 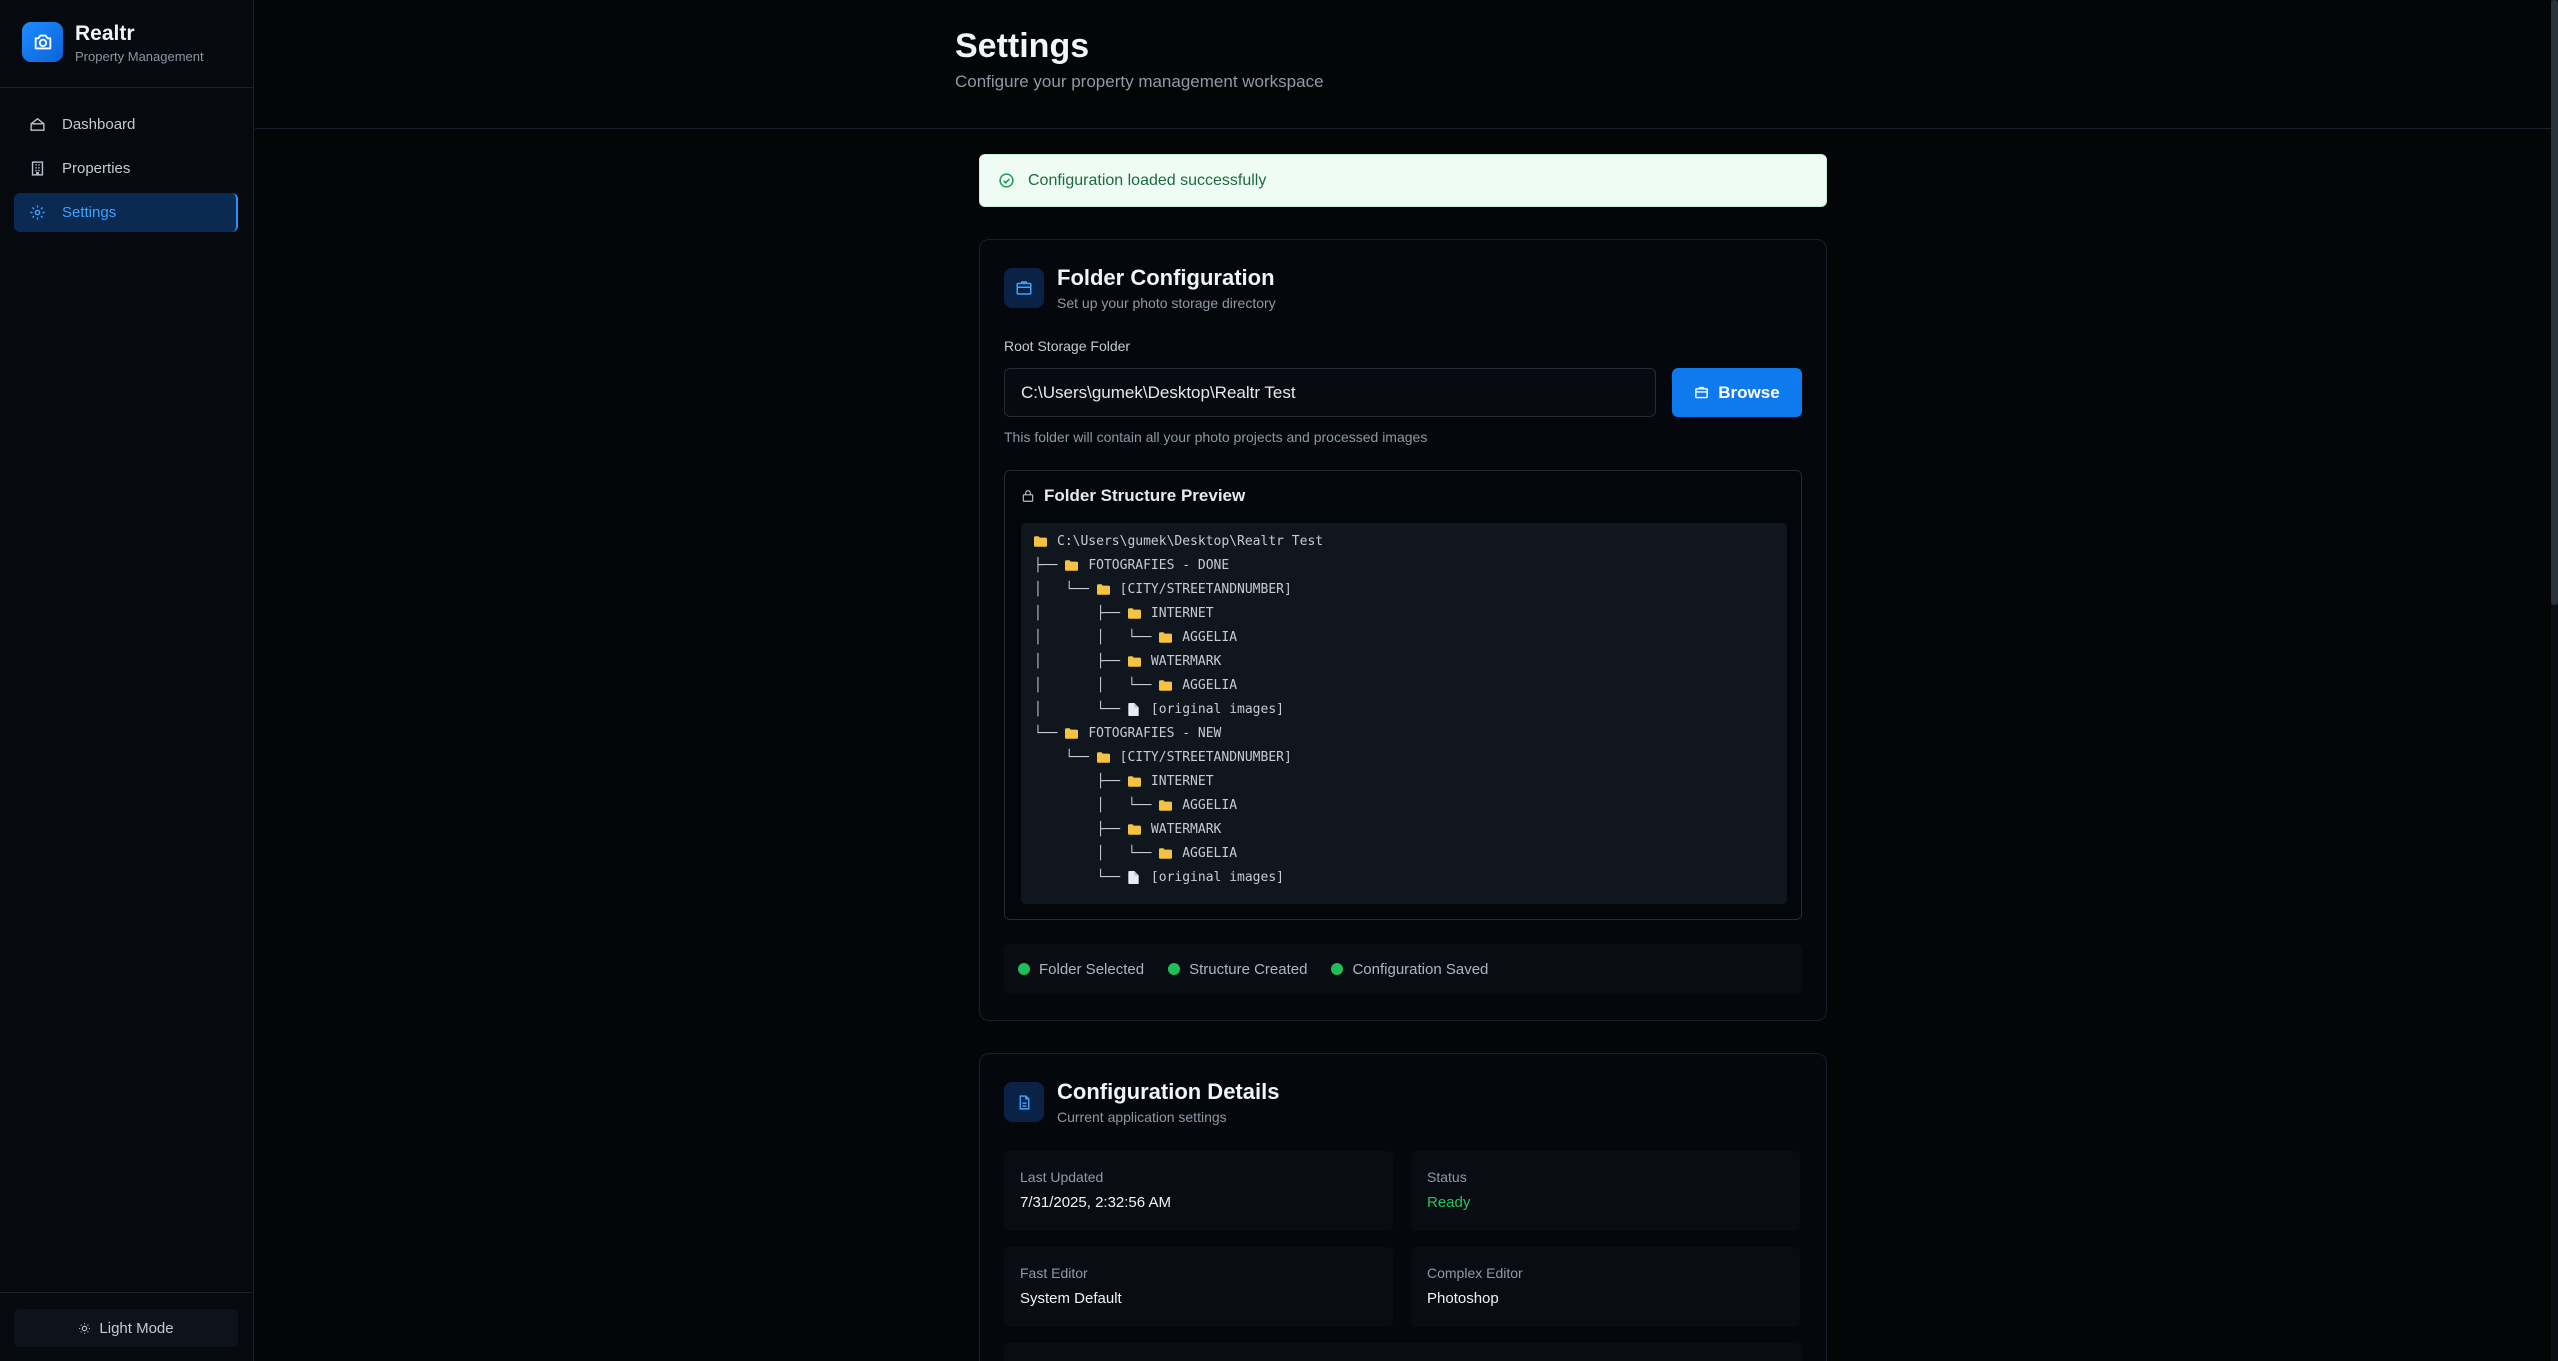 I want to click on tree-folder-row: │ └── AGGELIA, so click(x=1410, y=853).